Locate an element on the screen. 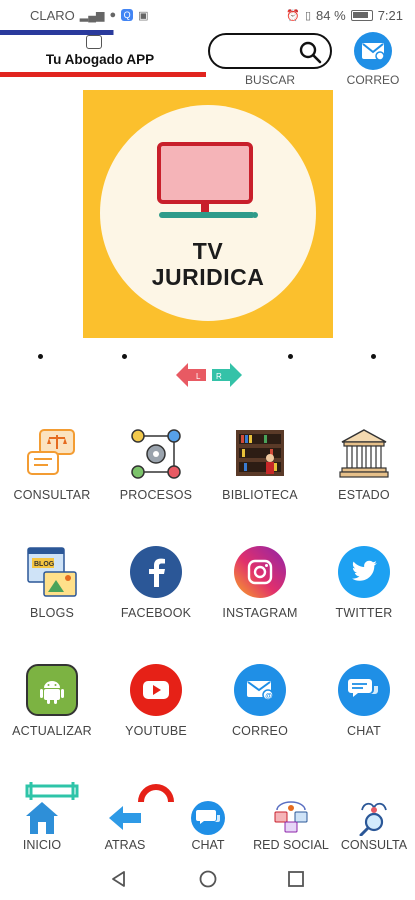 This screenshot has width=415, height=900. grid-item-label: BLOGS is located at coordinates (52, 613).